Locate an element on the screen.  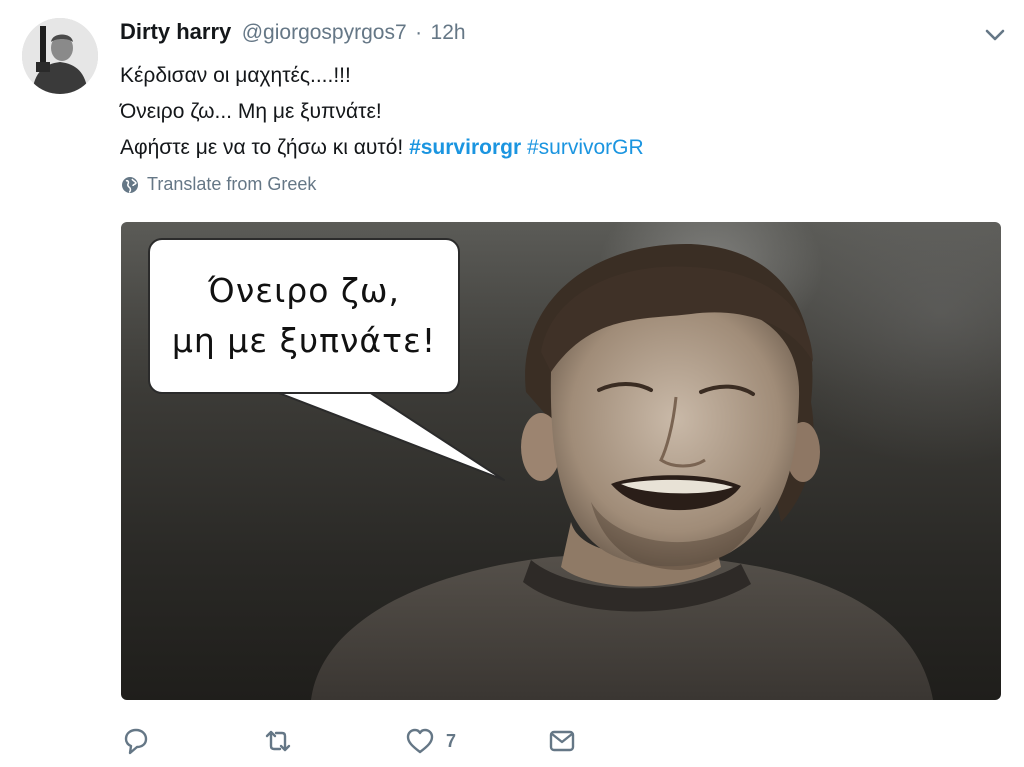
speech-bubble-line-1: Όνειρο ζω, is located at coordinates (304, 290).